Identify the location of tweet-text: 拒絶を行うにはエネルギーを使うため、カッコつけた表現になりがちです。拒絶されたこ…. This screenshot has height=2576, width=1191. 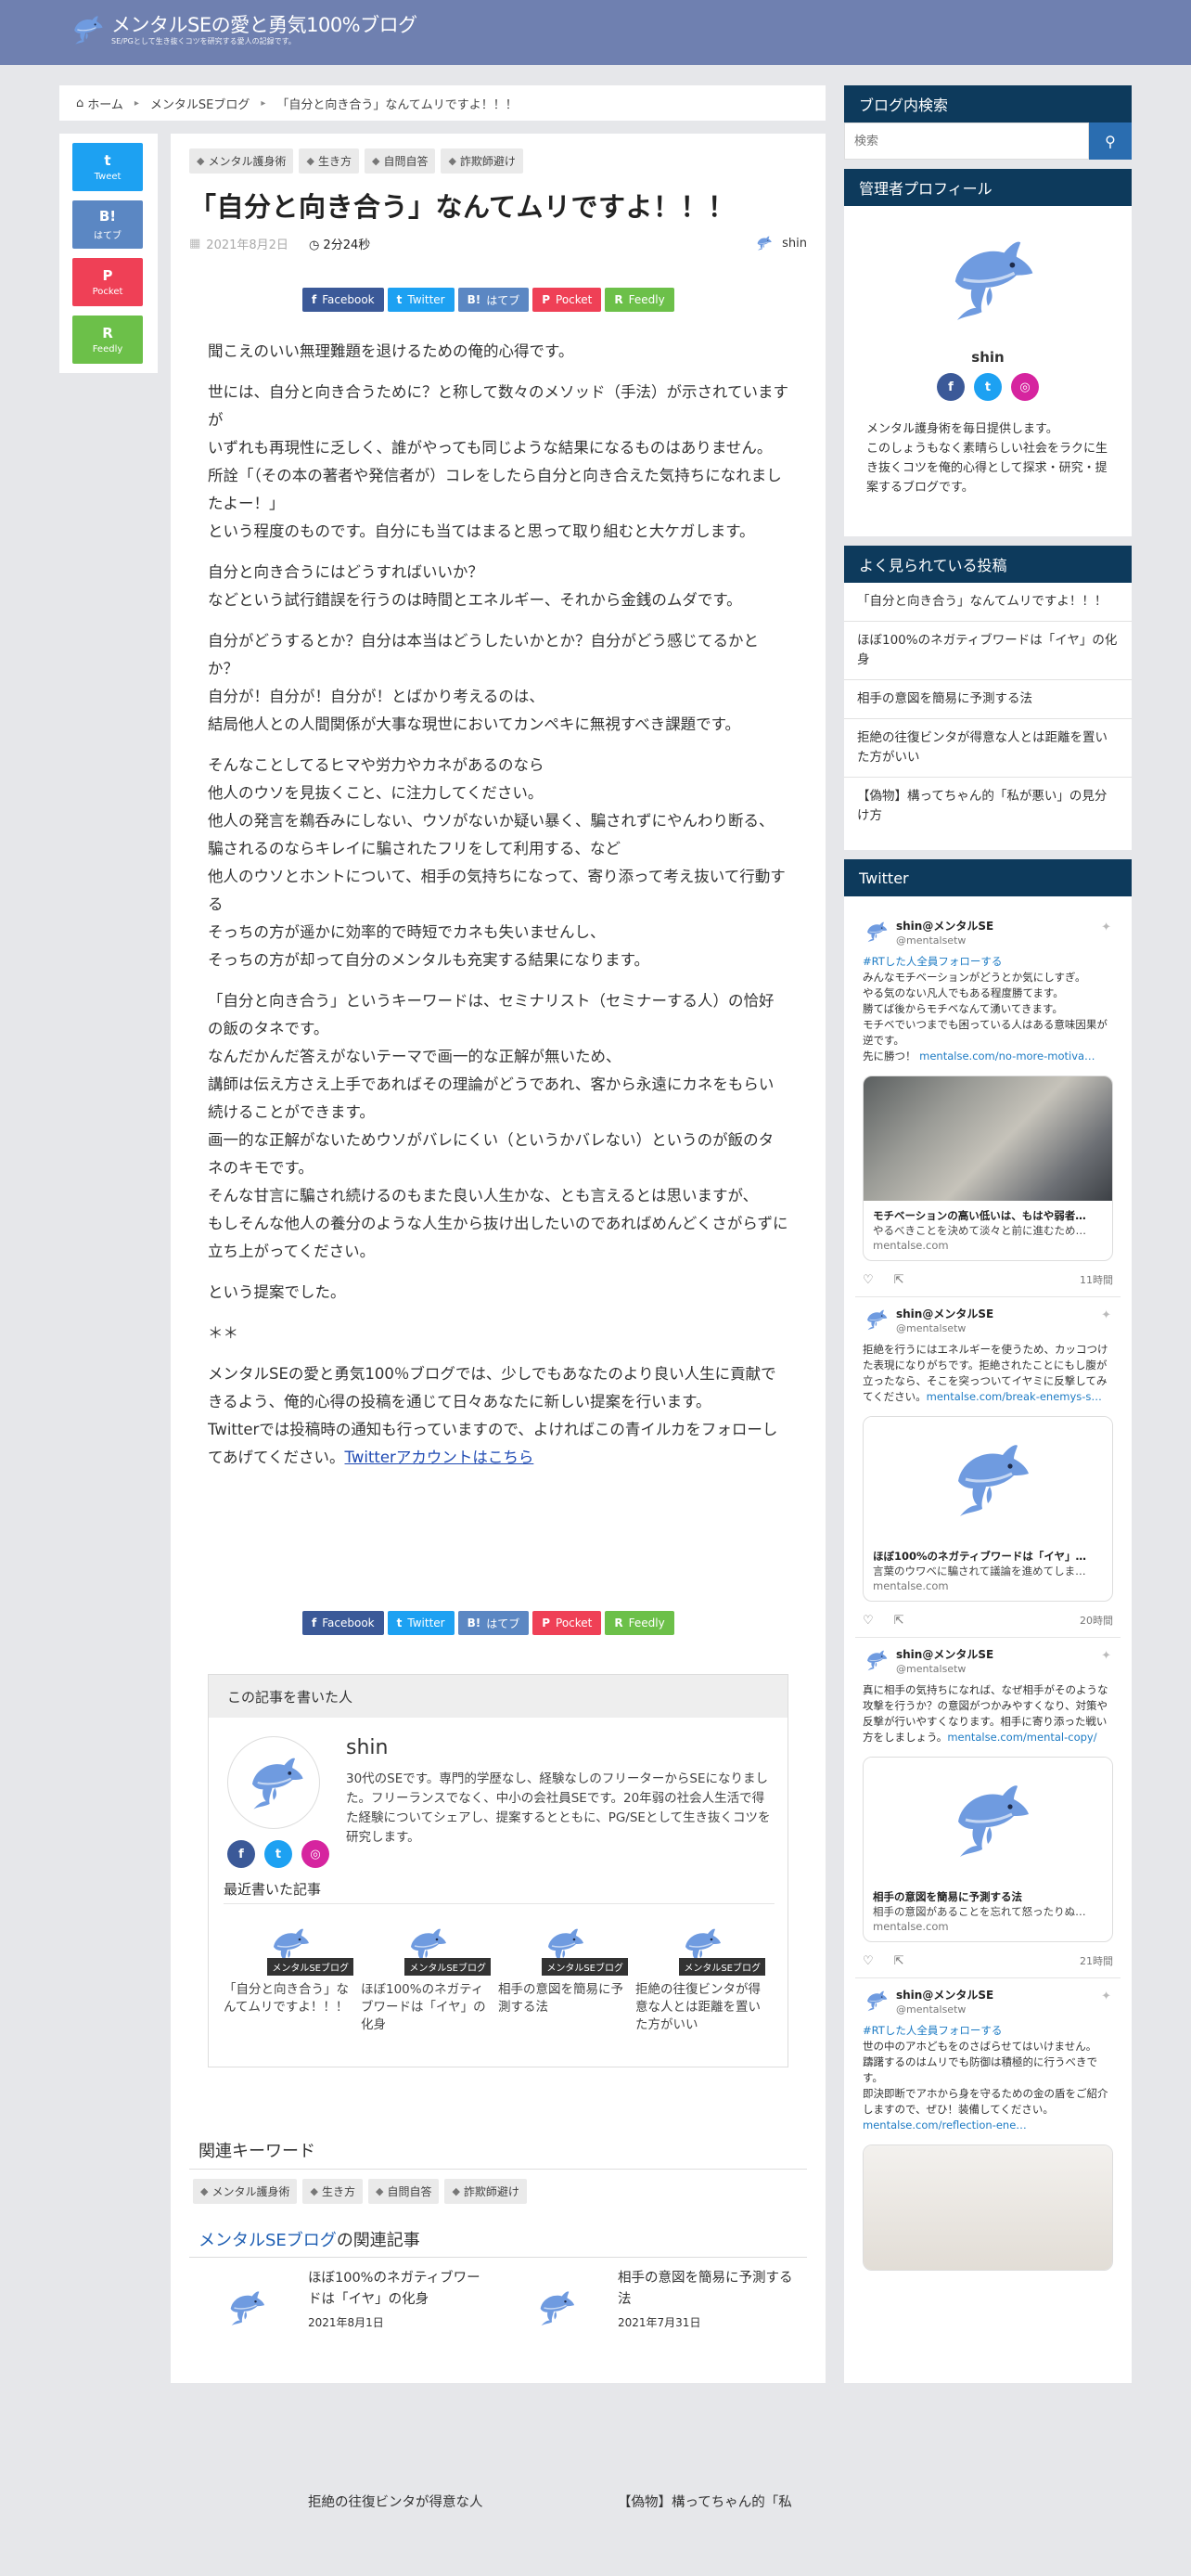
(985, 1373).